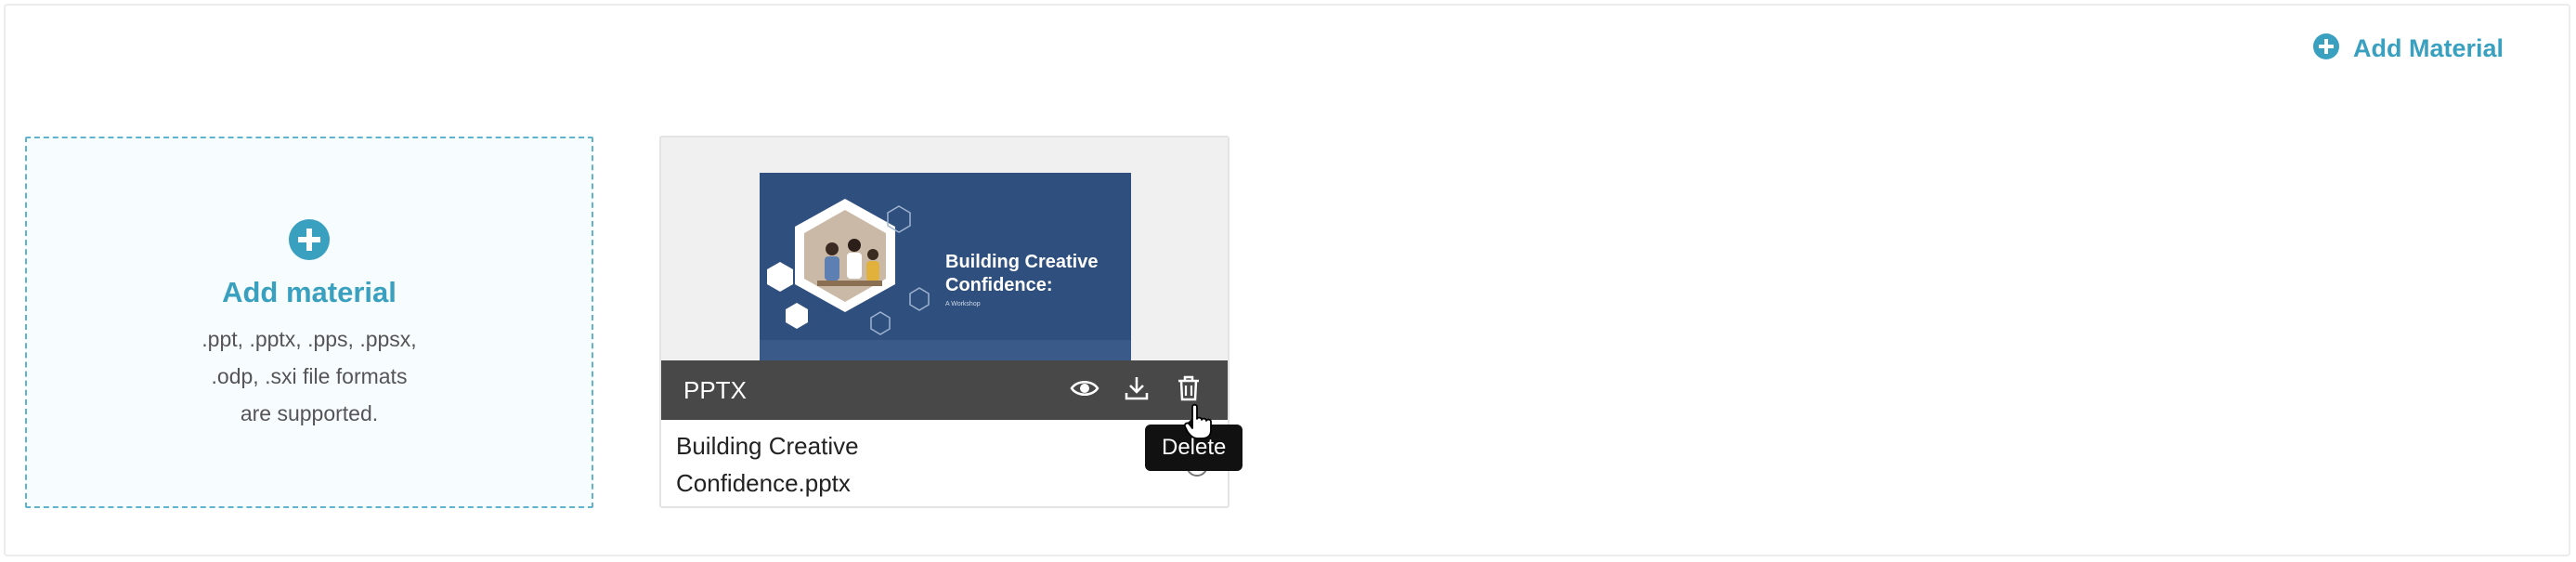 This screenshot has height=562, width=2576. I want to click on slide-title-line-1: Building Creative, so click(1022, 262).